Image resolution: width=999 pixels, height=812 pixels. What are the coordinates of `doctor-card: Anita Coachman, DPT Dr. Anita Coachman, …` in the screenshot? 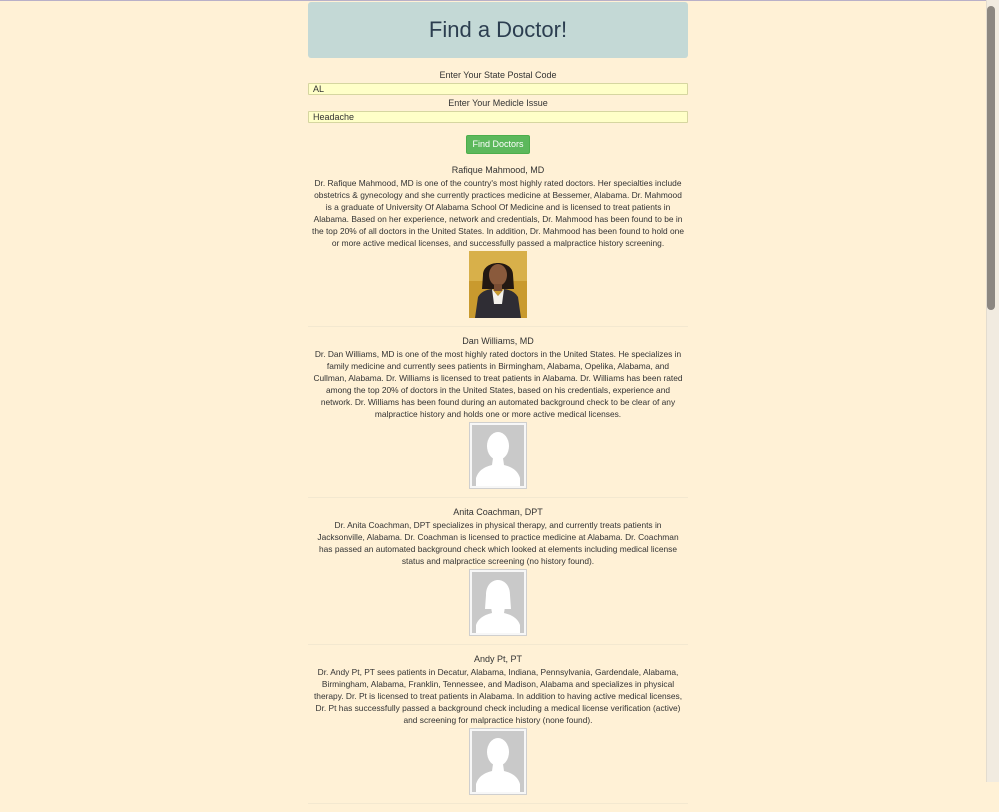 It's located at (498, 575).